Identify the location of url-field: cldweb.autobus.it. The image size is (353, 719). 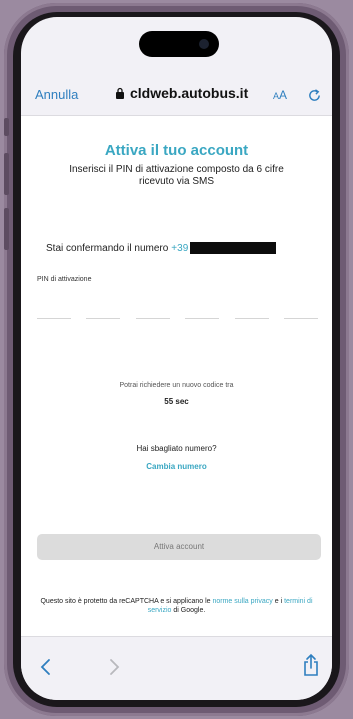
(181, 93).